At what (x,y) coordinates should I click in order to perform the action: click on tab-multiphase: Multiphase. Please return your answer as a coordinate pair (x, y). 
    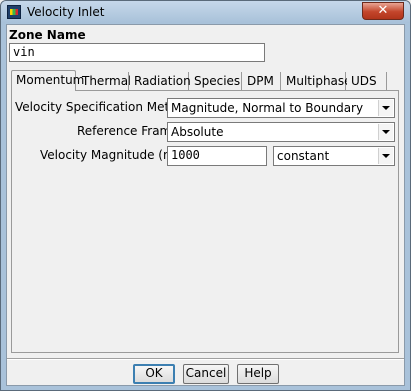
    Looking at the image, I should click on (317, 81).